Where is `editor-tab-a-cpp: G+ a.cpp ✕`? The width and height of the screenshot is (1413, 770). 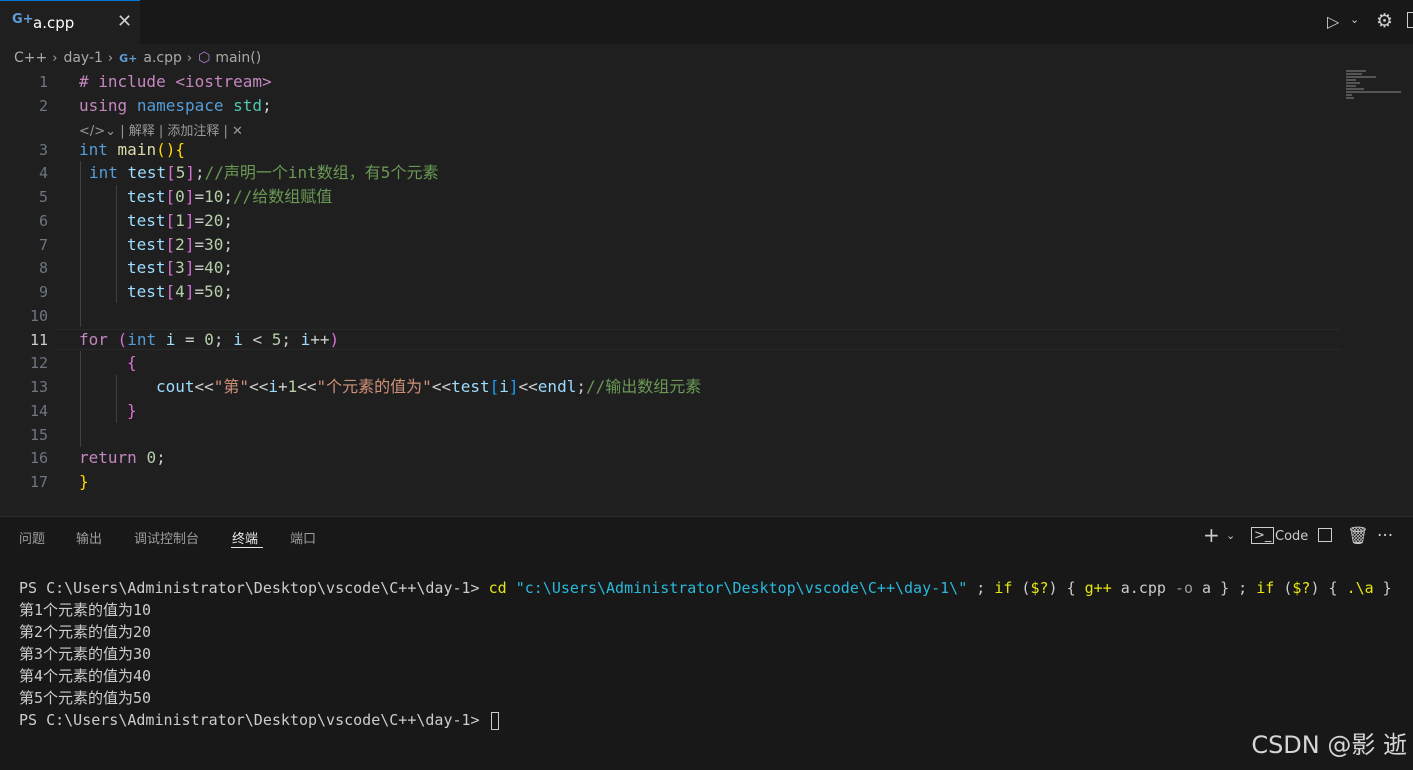 editor-tab-a-cpp: G+ a.cpp ✕ is located at coordinates (70, 22).